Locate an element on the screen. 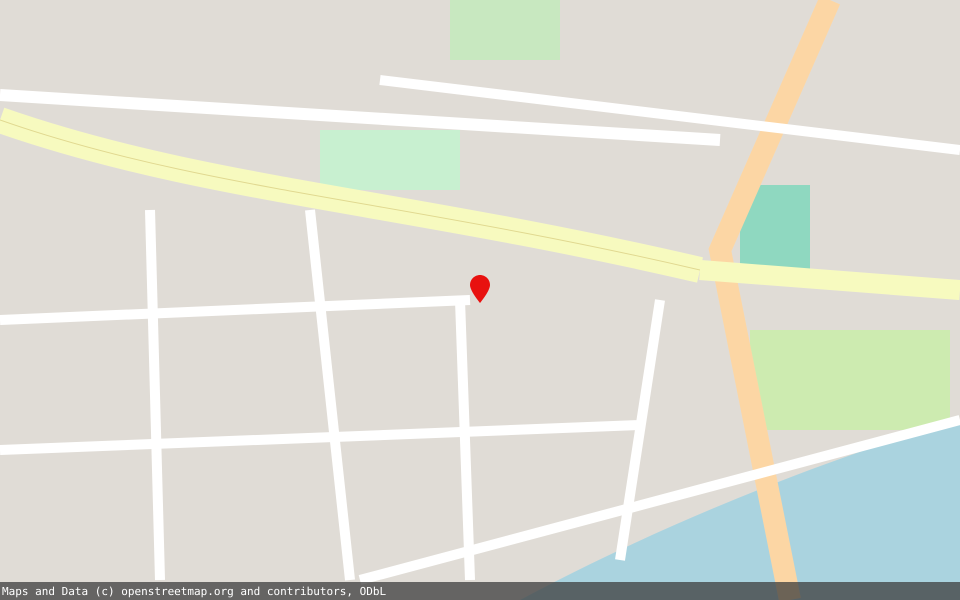  attribution-text: Maps and Data (c) openstreetmap.org and contributors, ODbL is located at coordinates (194, 591).